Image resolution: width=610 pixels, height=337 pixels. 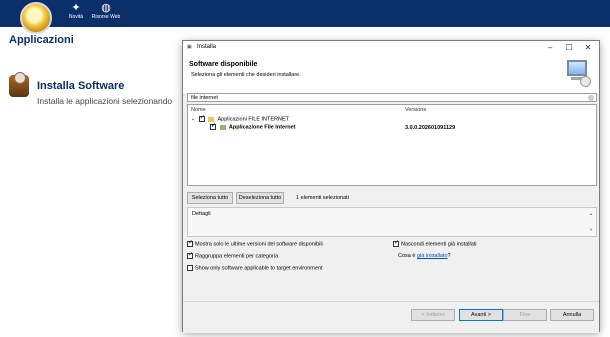 What do you see at coordinates (578, 73) in the screenshot?
I see `monitor-install-icon` at bounding box center [578, 73].